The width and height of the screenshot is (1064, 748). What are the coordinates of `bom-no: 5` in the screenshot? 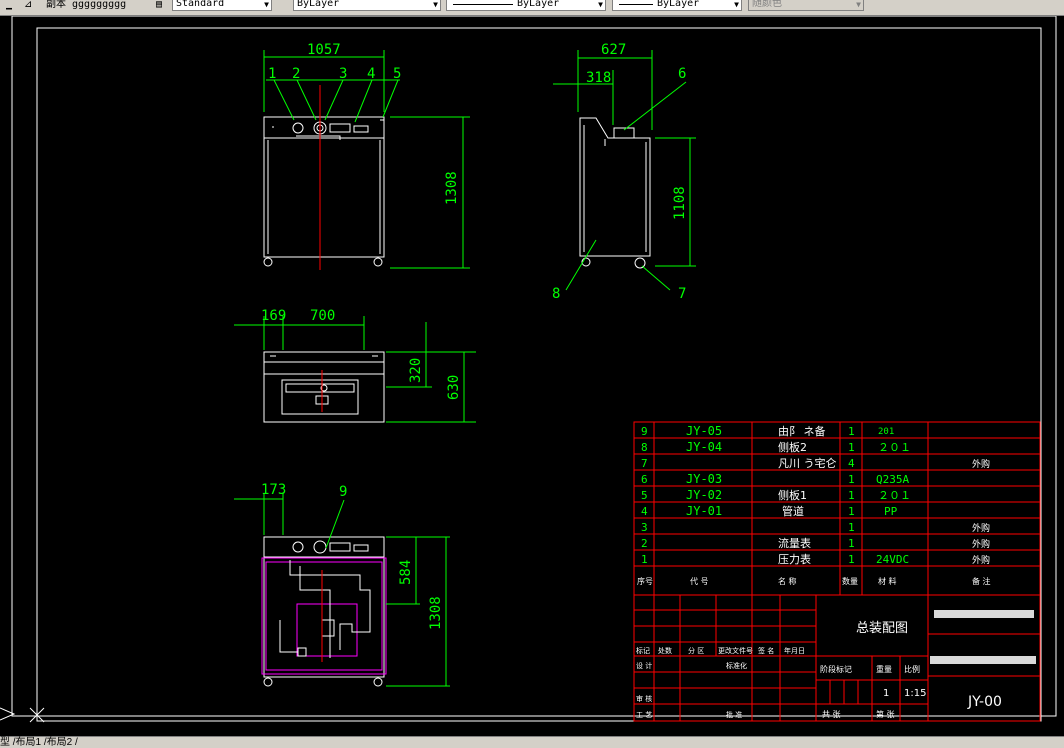 It's located at (644, 495).